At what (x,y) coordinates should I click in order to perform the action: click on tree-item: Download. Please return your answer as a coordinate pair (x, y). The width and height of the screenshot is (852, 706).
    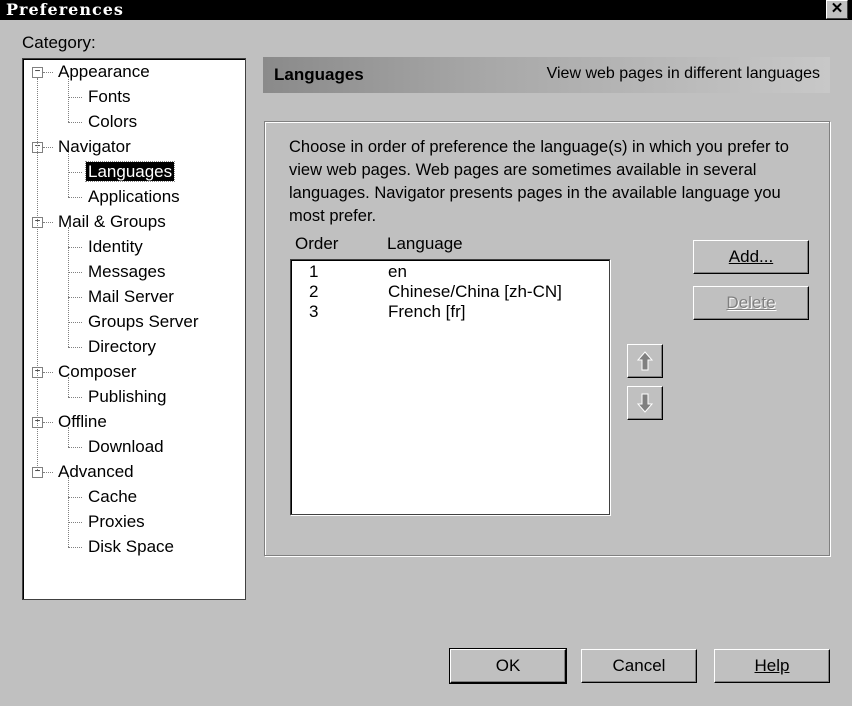
    Looking at the image, I should click on (126, 447).